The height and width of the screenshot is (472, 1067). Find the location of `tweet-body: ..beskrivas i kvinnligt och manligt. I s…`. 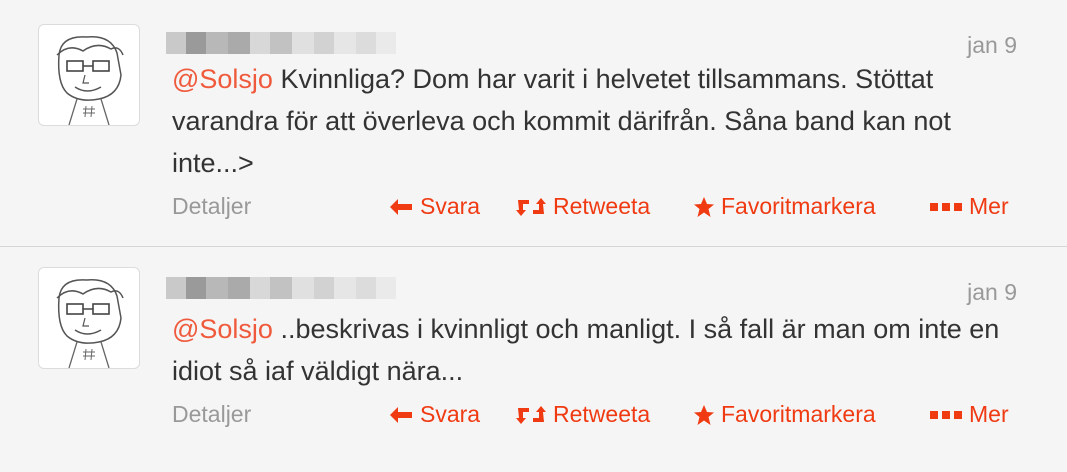

tweet-body: ..beskrivas i kvinnligt och manligt. I s… is located at coordinates (586, 350).